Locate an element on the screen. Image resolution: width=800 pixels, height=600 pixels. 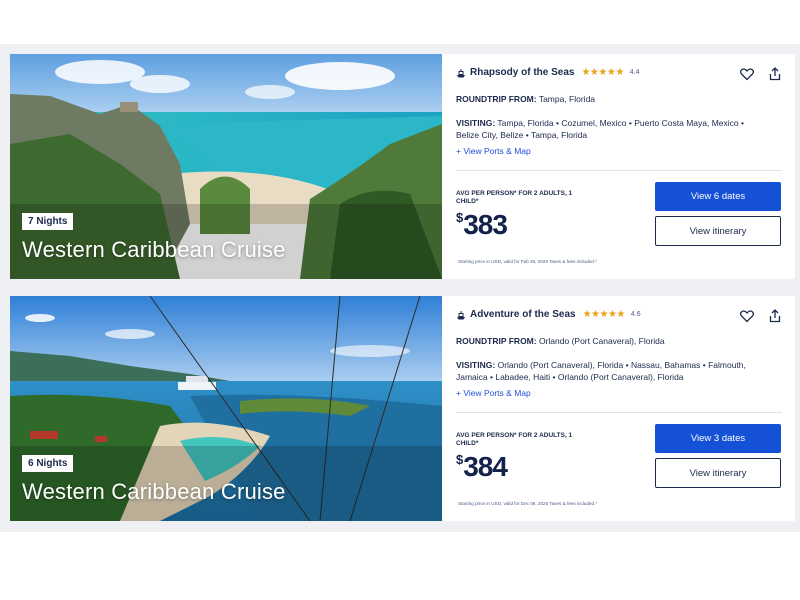
nights-badge: 7 Nights is located at coordinates (48, 221).